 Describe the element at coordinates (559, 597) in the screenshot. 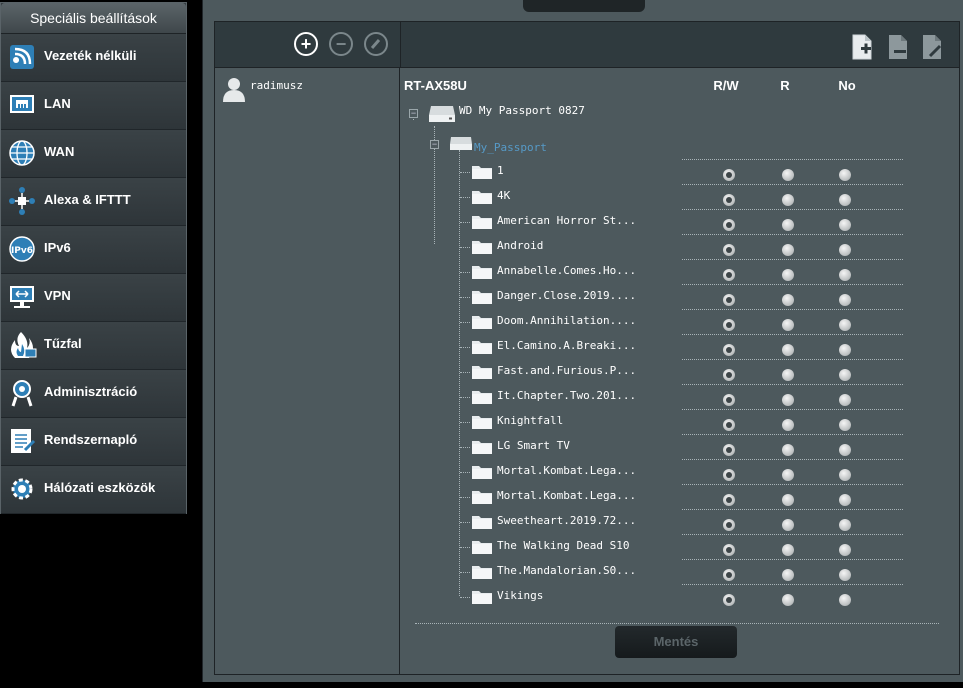

I see `folder-row: Vikings` at that location.